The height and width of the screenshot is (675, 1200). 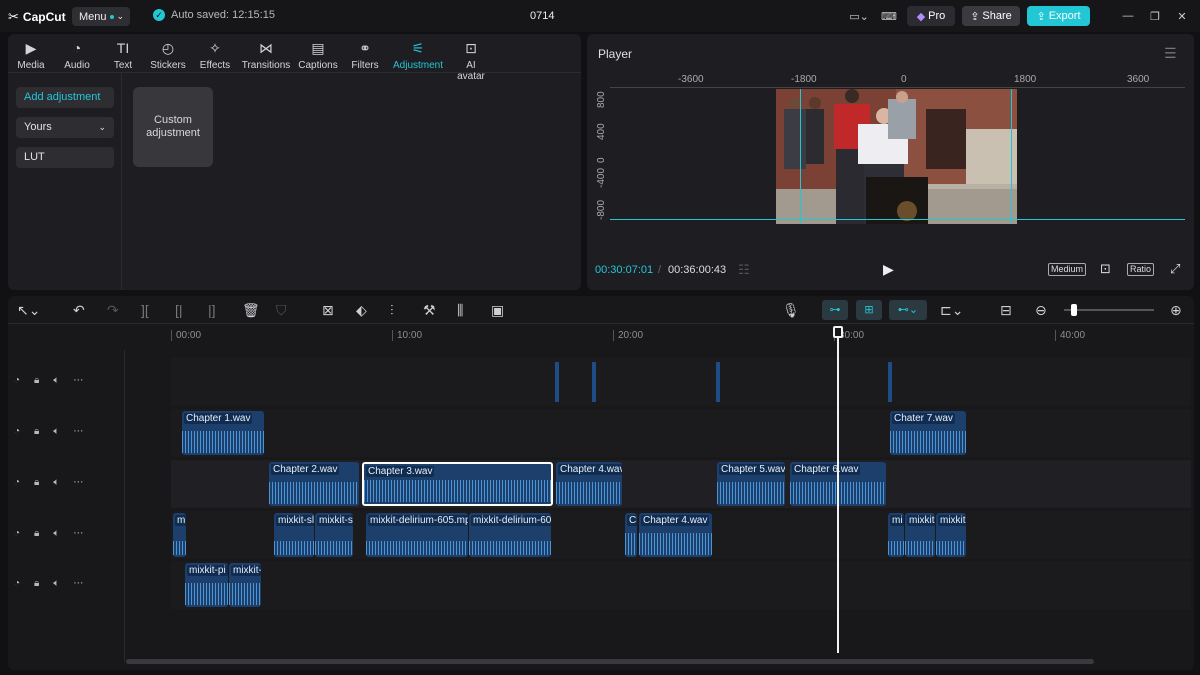 I want to click on microphone-icon: 🎙, so click(x=791, y=310).